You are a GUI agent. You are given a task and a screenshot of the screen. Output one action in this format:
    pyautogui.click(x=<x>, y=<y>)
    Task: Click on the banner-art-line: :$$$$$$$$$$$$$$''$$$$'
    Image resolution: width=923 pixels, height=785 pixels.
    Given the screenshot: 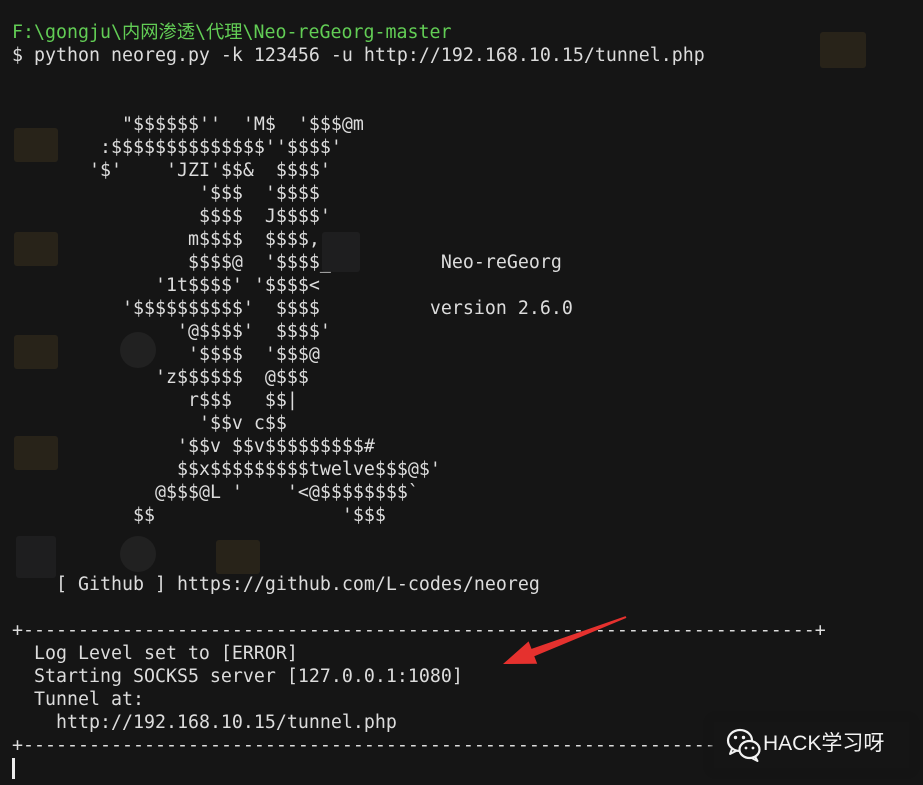 What is the action you would take?
    pyautogui.click(x=419, y=147)
    